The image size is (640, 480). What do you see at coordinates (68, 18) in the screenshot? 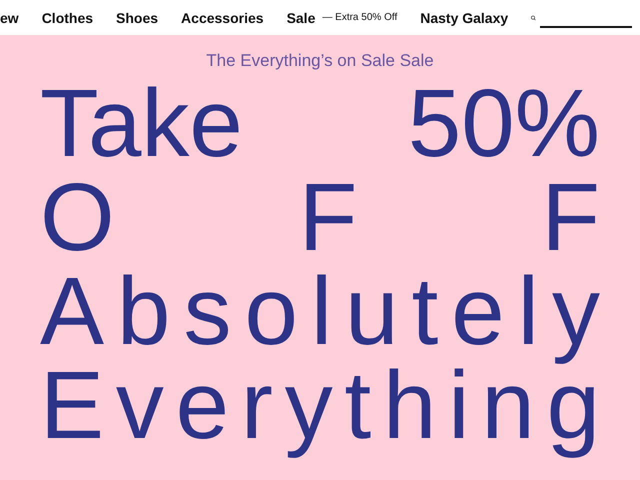
I see `nav-link: Clothes` at bounding box center [68, 18].